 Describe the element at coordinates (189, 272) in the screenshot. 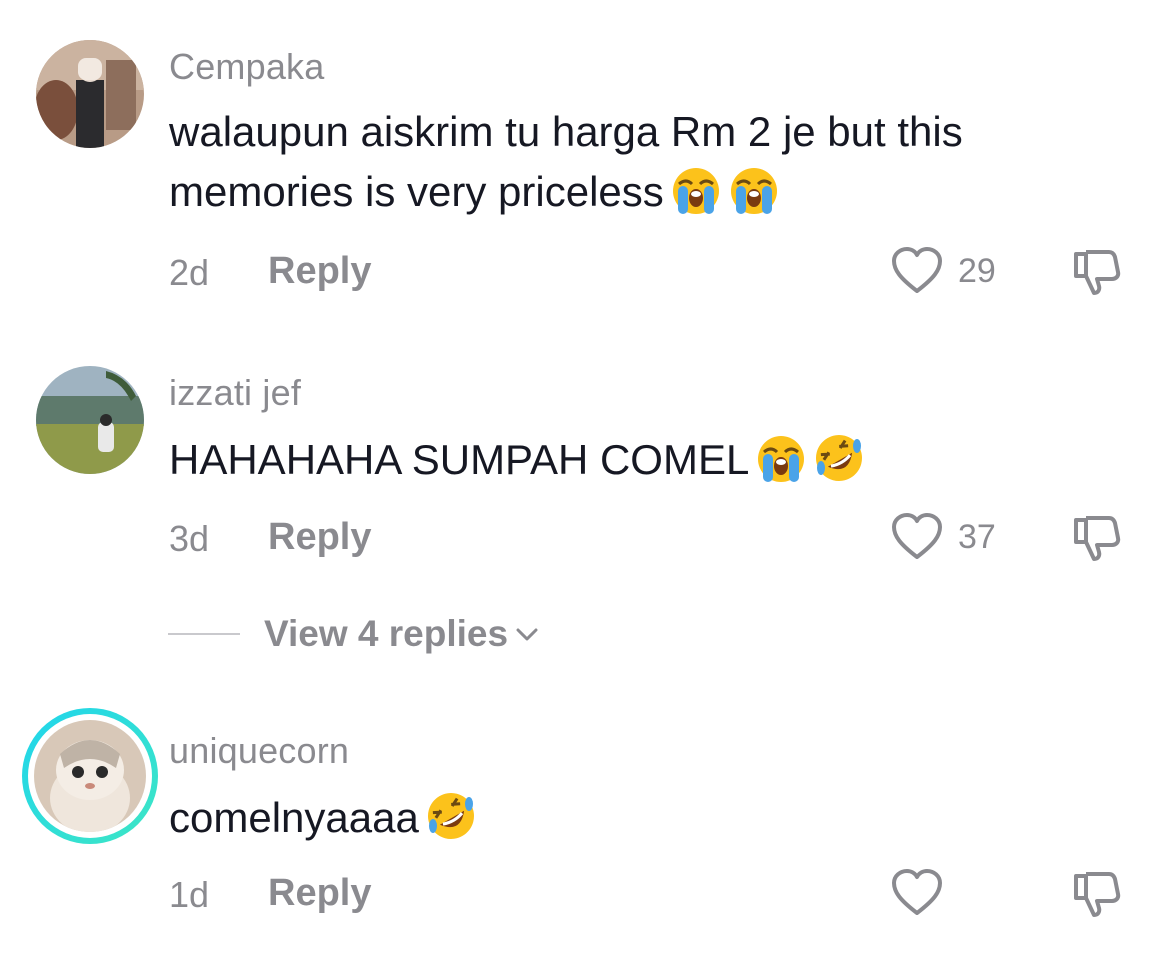

I see `comment-timestamp: 2d` at that location.